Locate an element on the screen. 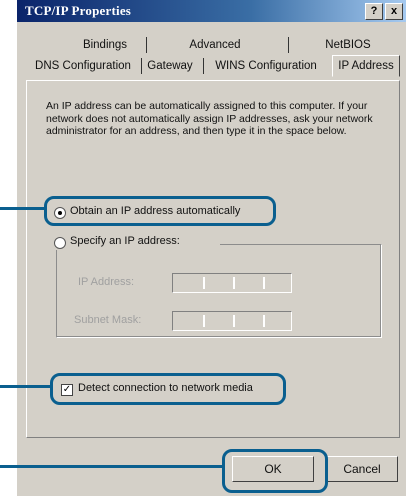 This screenshot has width=406, height=496. ip-address-label: IP Address: is located at coordinates (106, 282).